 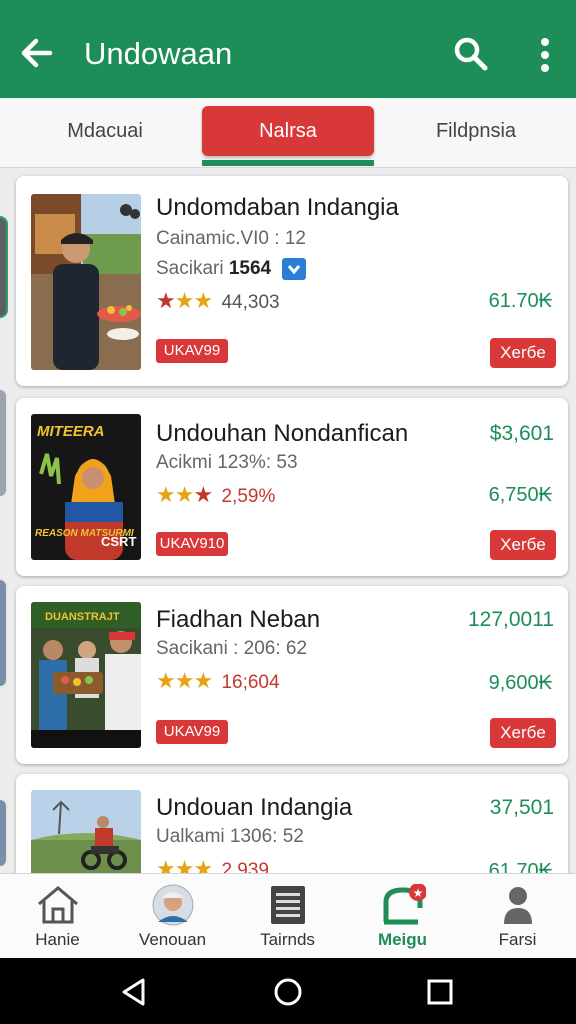 I want to click on nav-item-home: Hanie, so click(x=57, y=916).